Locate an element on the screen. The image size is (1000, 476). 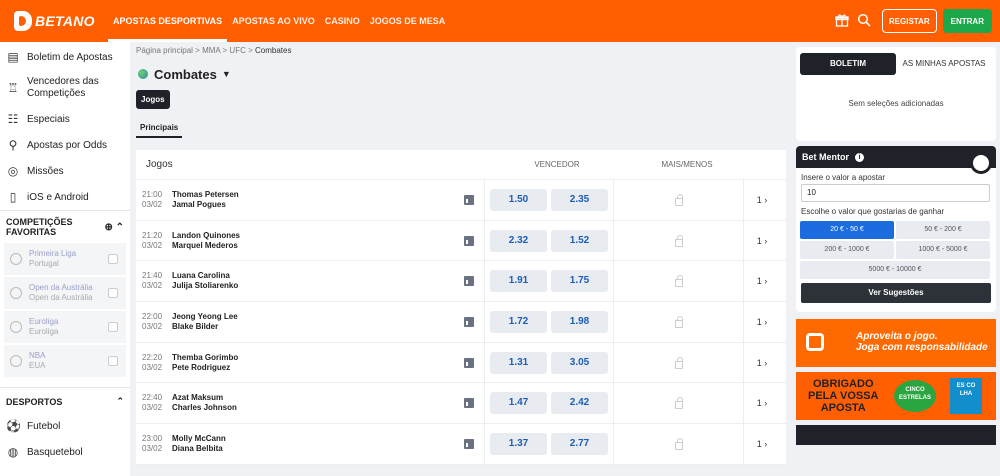
event-players: Molly McCann Diana Belbita is located at coordinates (315, 444).